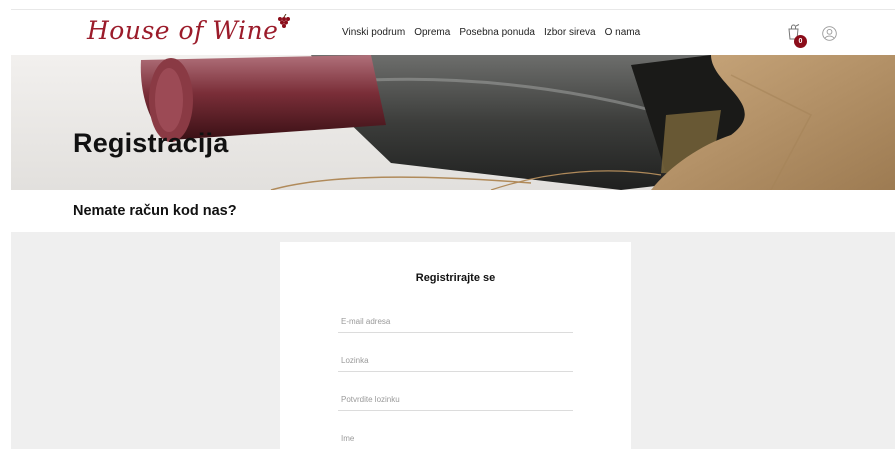 Image resolution: width=895 pixels, height=449 pixels. I want to click on cart-button: 0, so click(797, 36).